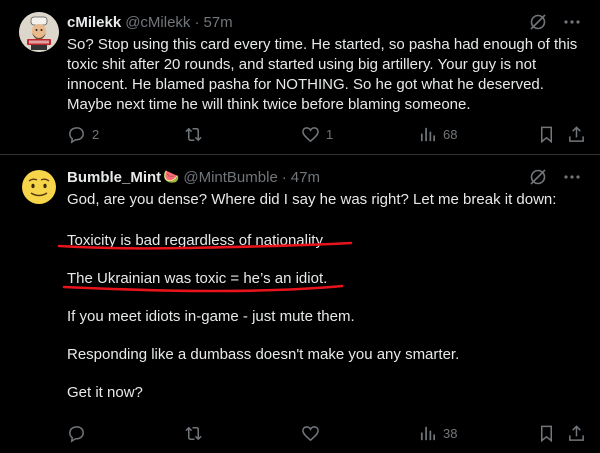 Image resolution: width=600 pixels, height=453 pixels. Describe the element at coordinates (94, 22) in the screenshot. I see `display-name: cMilekk` at that location.